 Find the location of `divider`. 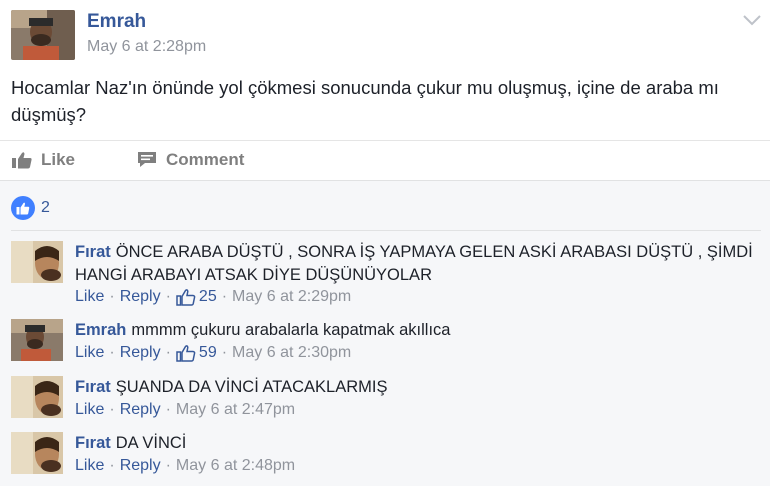

divider is located at coordinates (386, 230).